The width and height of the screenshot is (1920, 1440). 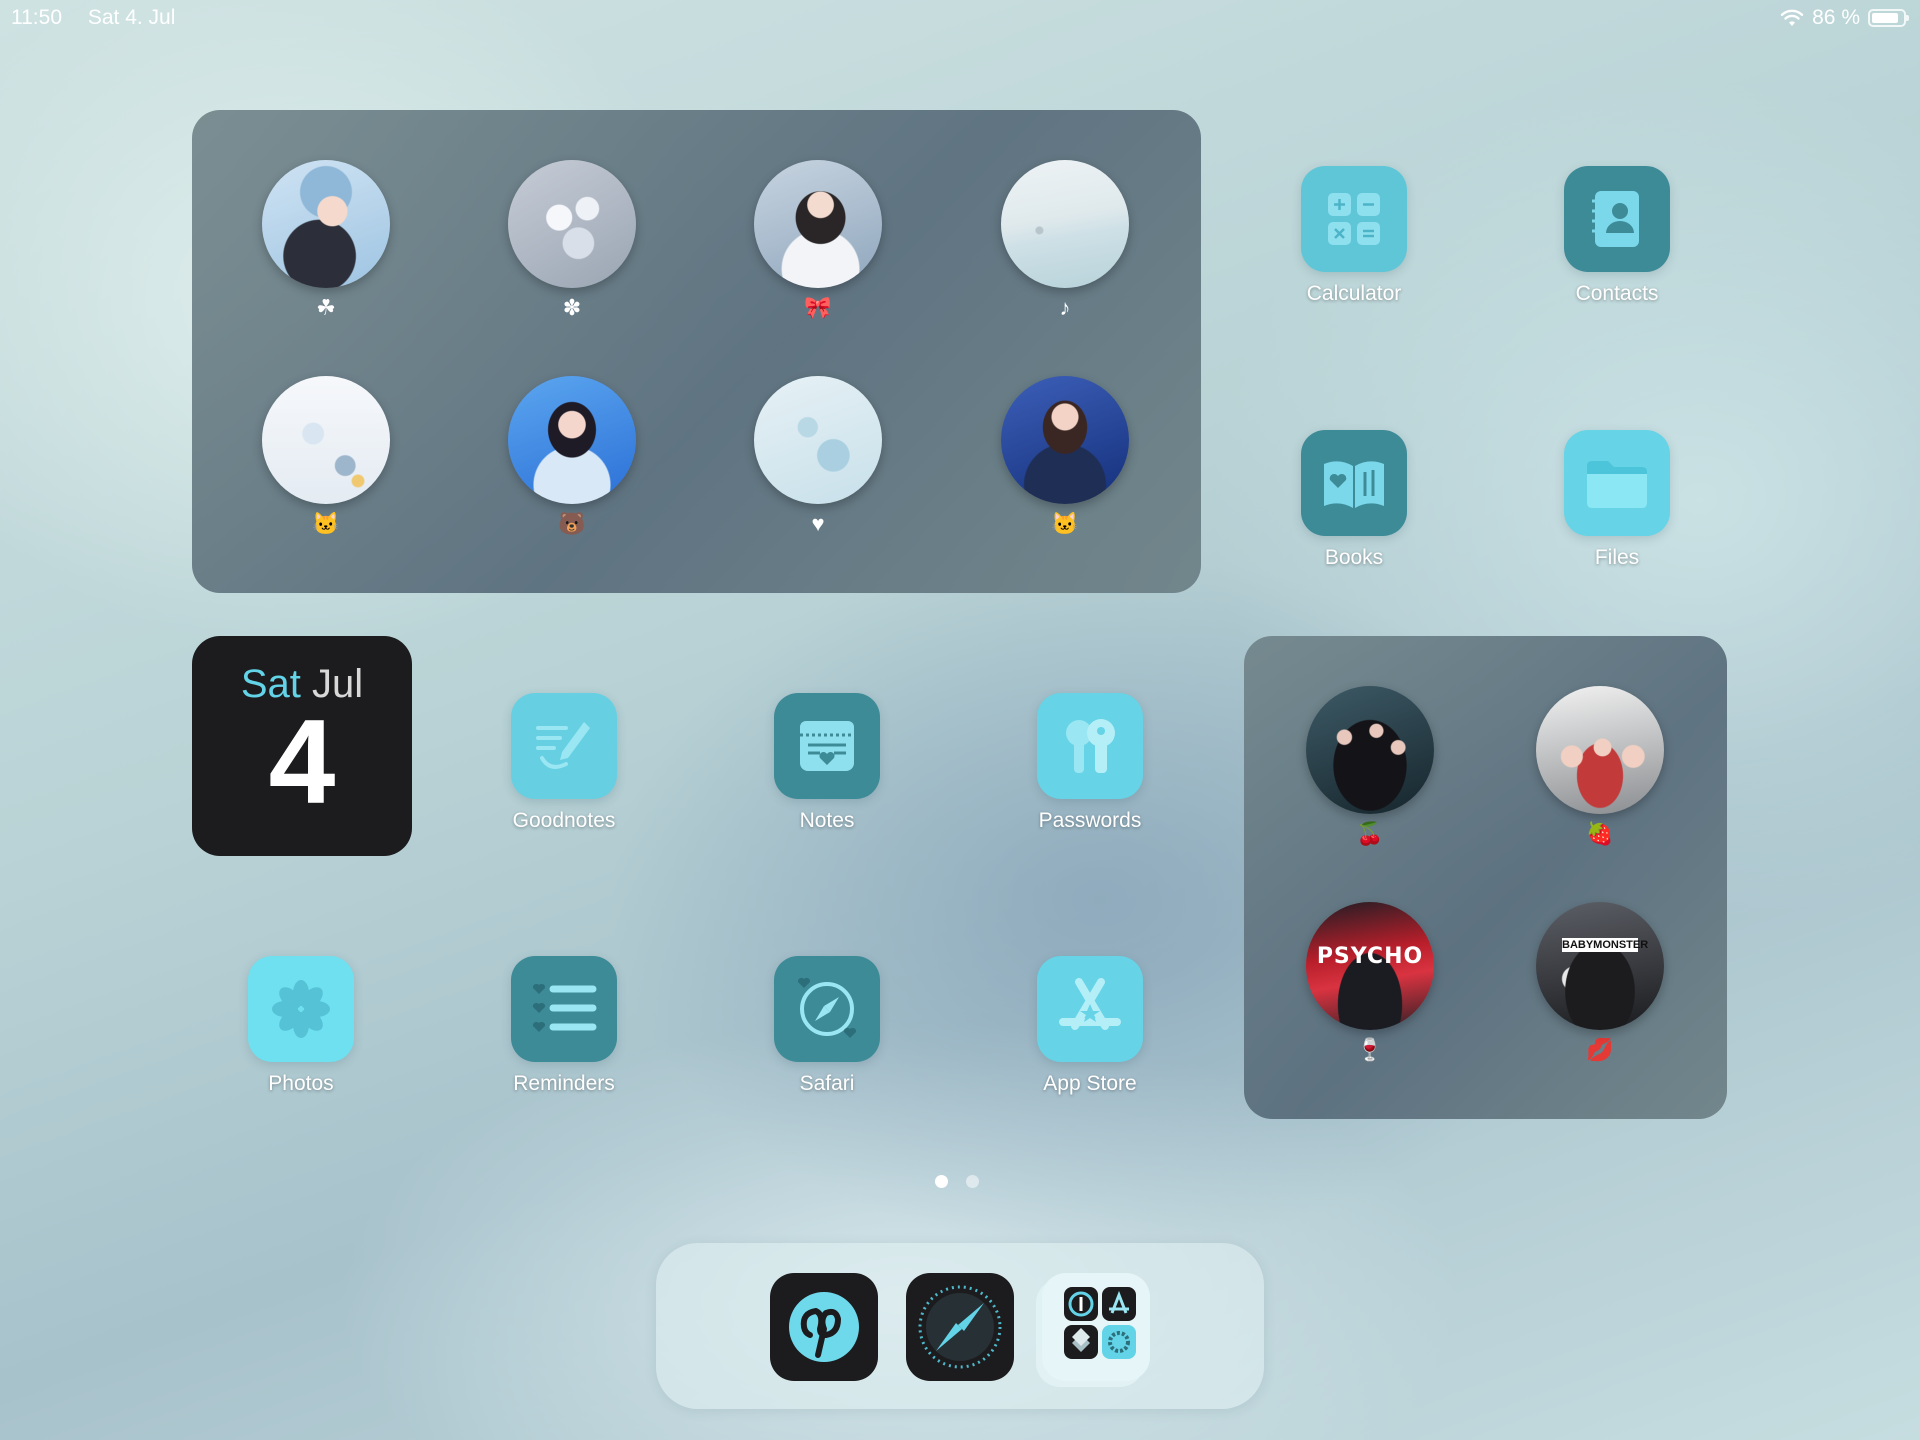 I want to click on app-contacts: Contacts, so click(x=1617, y=236).